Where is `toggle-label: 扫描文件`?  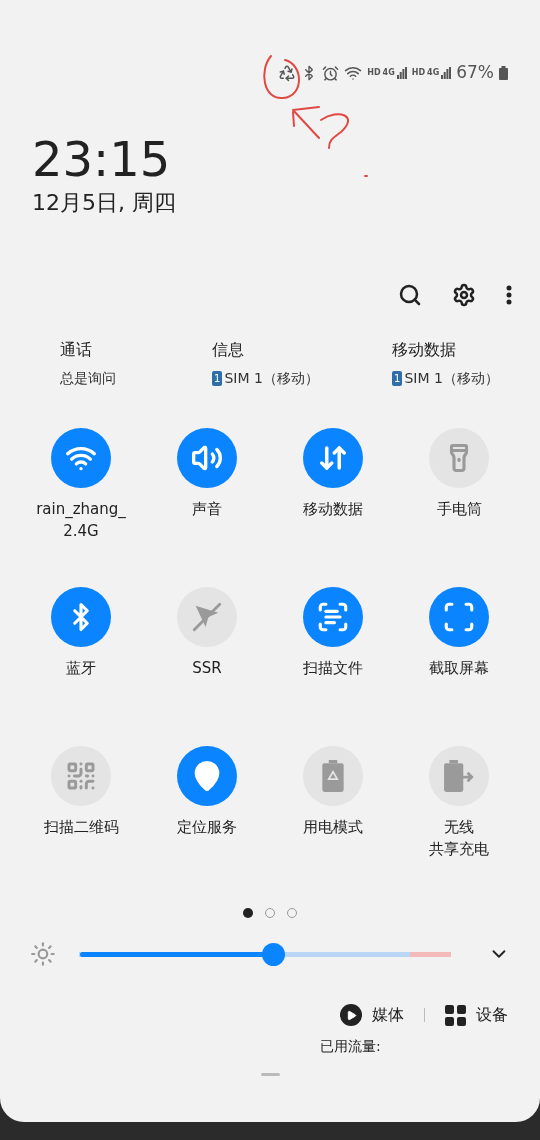
toggle-label: 扫描文件 is located at coordinates (333, 668).